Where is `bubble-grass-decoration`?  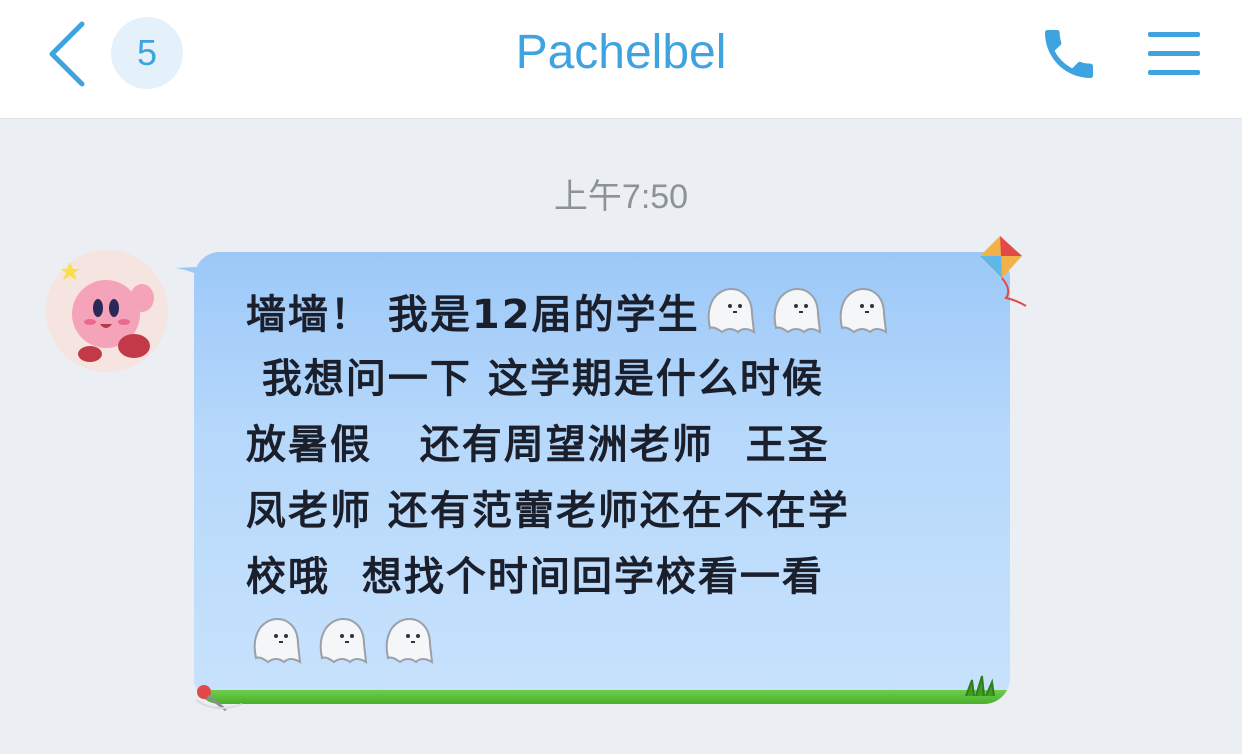 bubble-grass-decoration is located at coordinates (602, 697).